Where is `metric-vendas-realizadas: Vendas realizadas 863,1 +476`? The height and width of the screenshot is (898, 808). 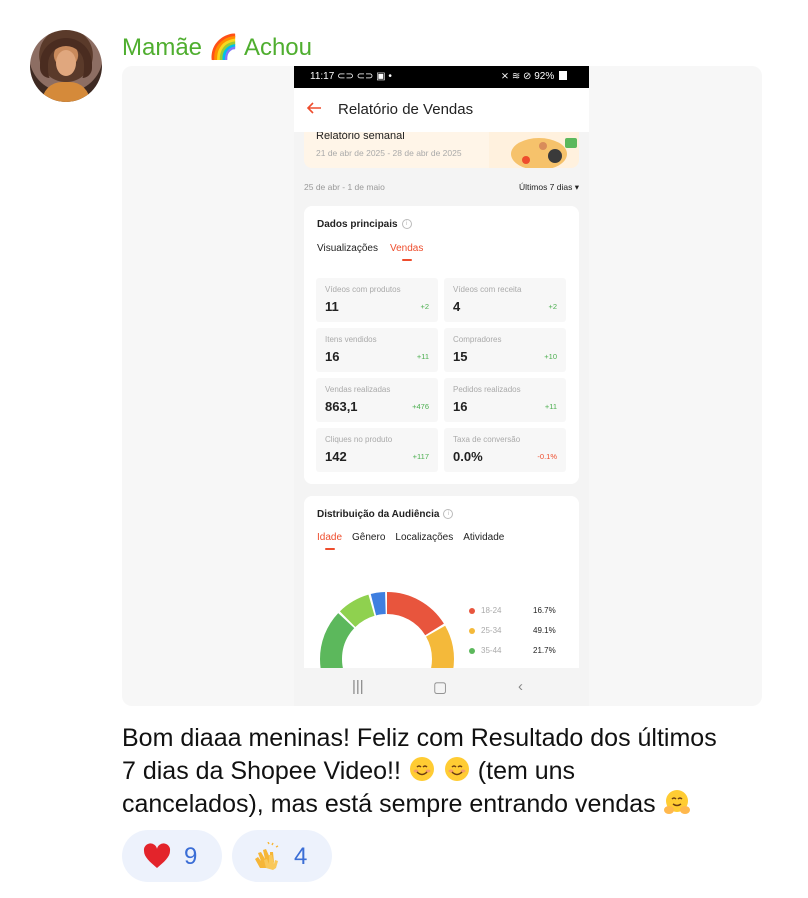
metric-vendas-realizadas: Vendas realizadas 863,1 +476 is located at coordinates (377, 400).